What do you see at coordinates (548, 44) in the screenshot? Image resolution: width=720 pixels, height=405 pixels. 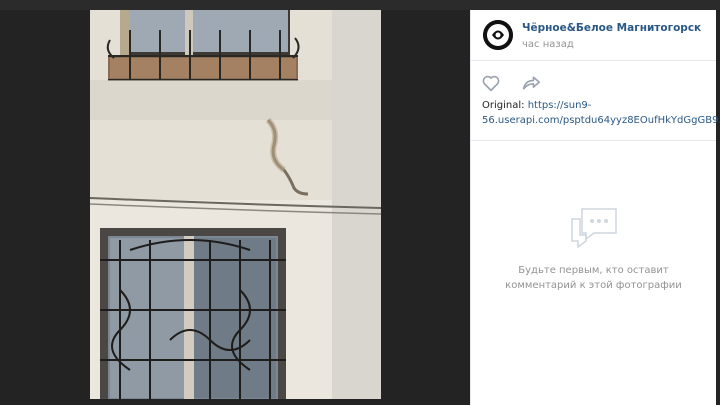 I see `post-time: час назад` at bounding box center [548, 44].